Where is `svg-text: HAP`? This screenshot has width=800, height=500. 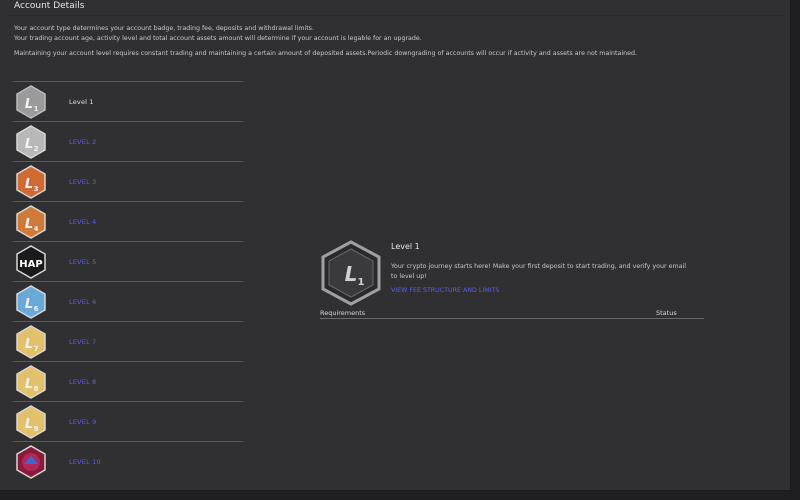
svg-text: HAP is located at coordinates (30, 264).